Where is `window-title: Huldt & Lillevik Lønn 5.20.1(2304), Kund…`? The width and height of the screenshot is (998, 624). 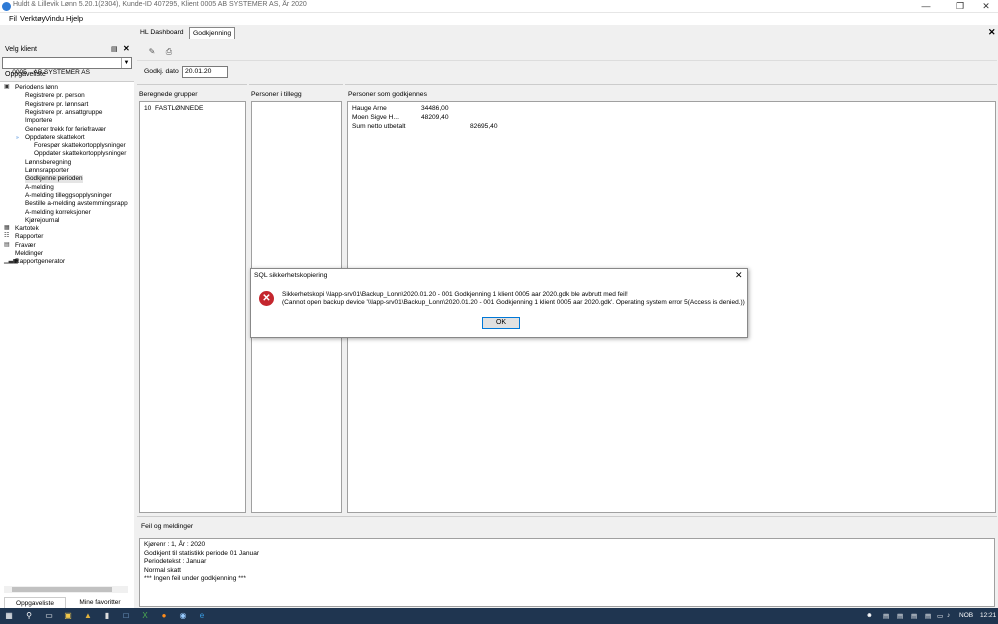
window-title: Huldt & Lillevik Lønn 5.20.1(2304), Kund… is located at coordinates (160, 4).